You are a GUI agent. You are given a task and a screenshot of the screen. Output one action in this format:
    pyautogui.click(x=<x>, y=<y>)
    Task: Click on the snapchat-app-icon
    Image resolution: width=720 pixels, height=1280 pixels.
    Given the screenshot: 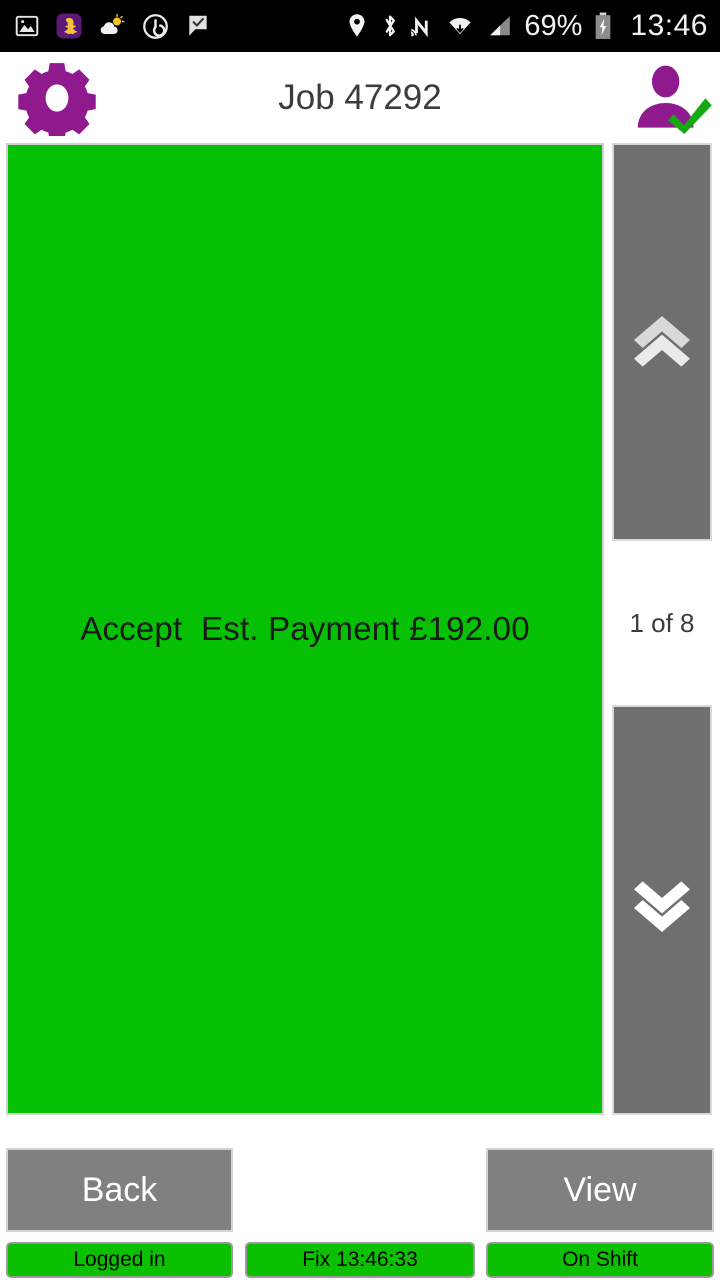 What is the action you would take?
    pyautogui.click(x=69, y=26)
    